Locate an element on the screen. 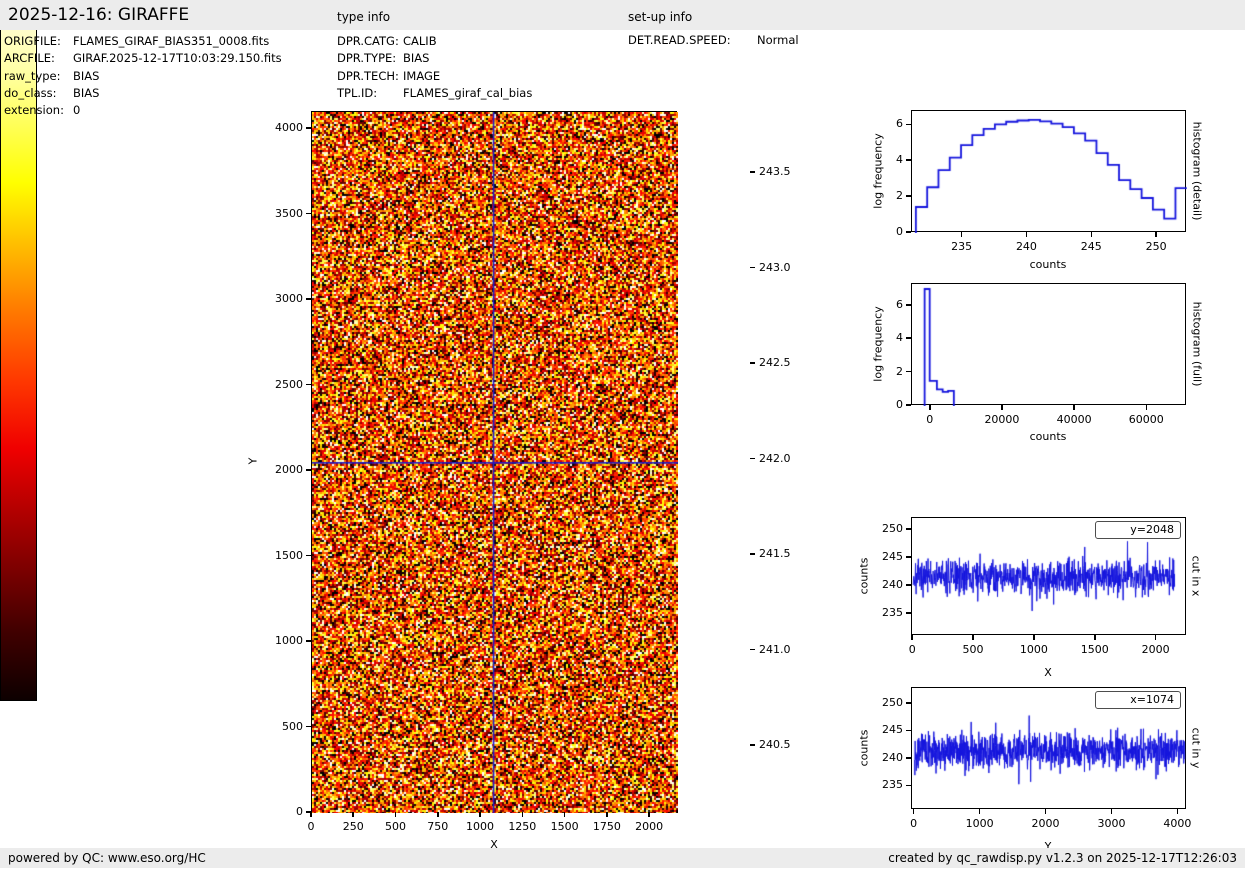 This screenshot has height=870, width=1245. x-tick-label: 500 is located at coordinates (973, 649).